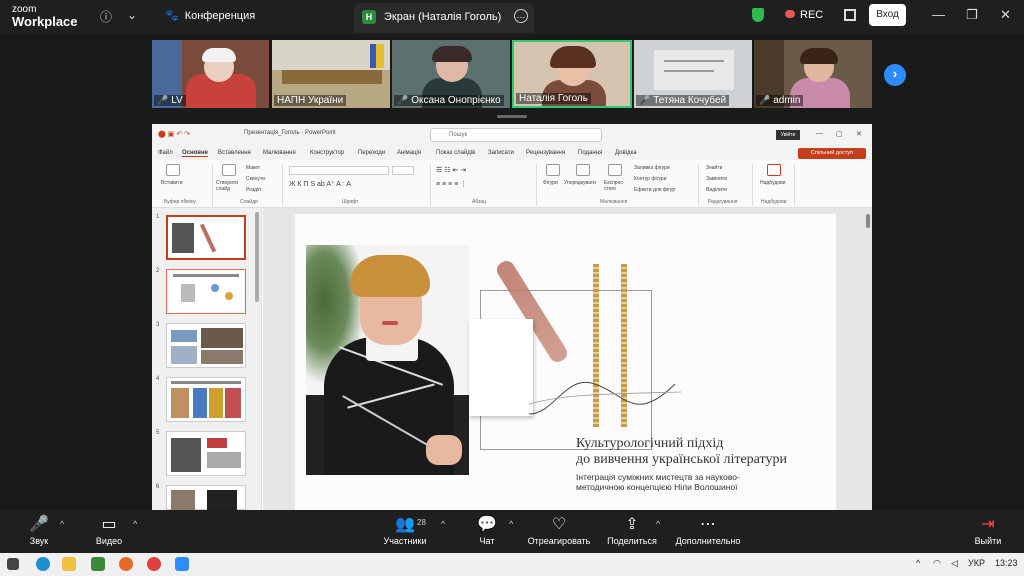  Describe the element at coordinates (350, 202) in the screenshot. I see `font-group-label: Шрифт` at that location.